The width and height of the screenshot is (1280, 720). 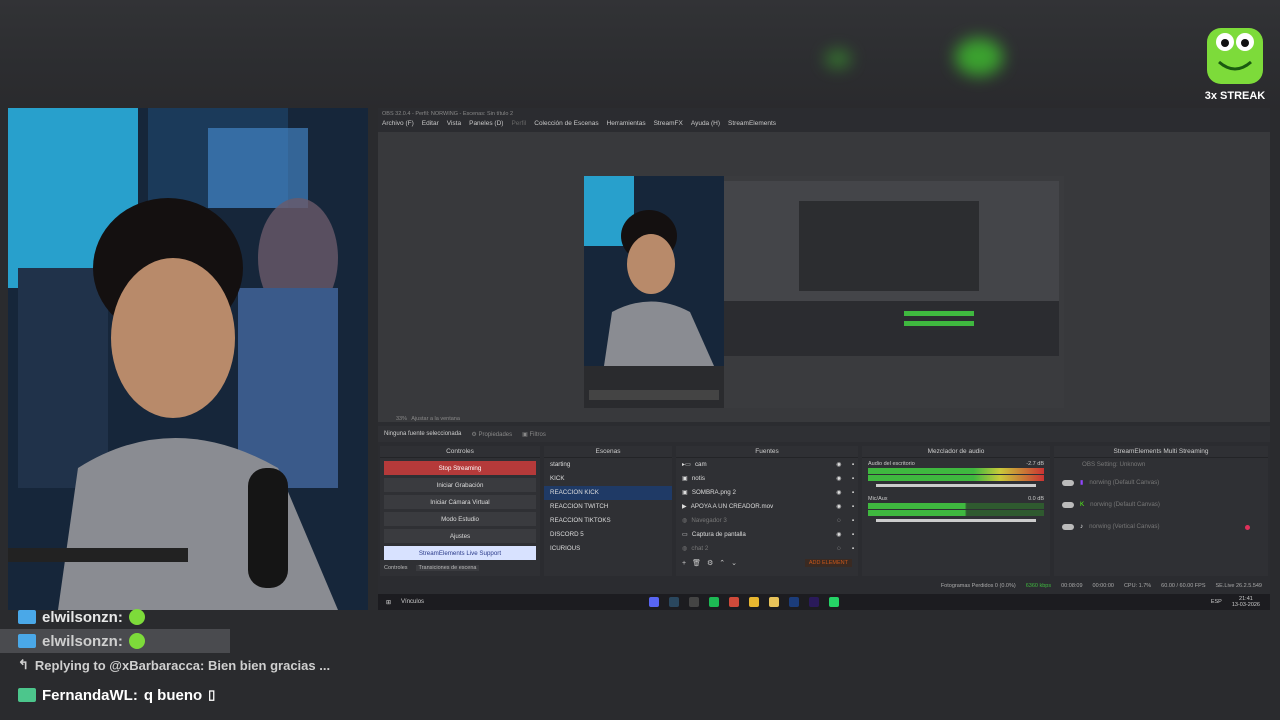 What do you see at coordinates (212, 694) in the screenshot?
I see `unknown-glyph-icon: ▯` at bounding box center [212, 694].